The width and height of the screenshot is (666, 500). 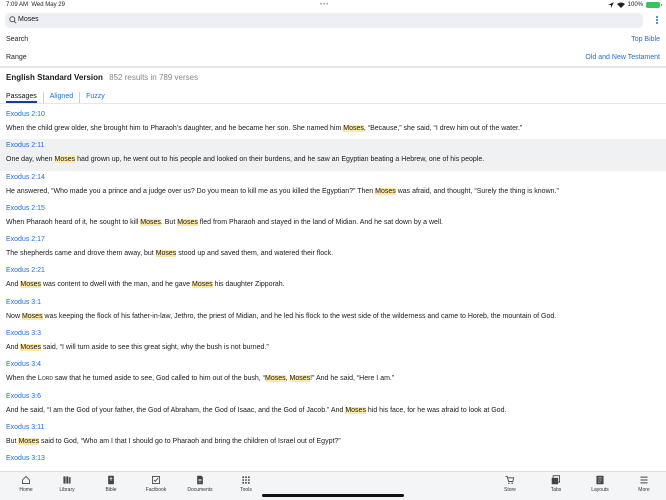 I want to click on documents-icon, so click(x=200, y=480).